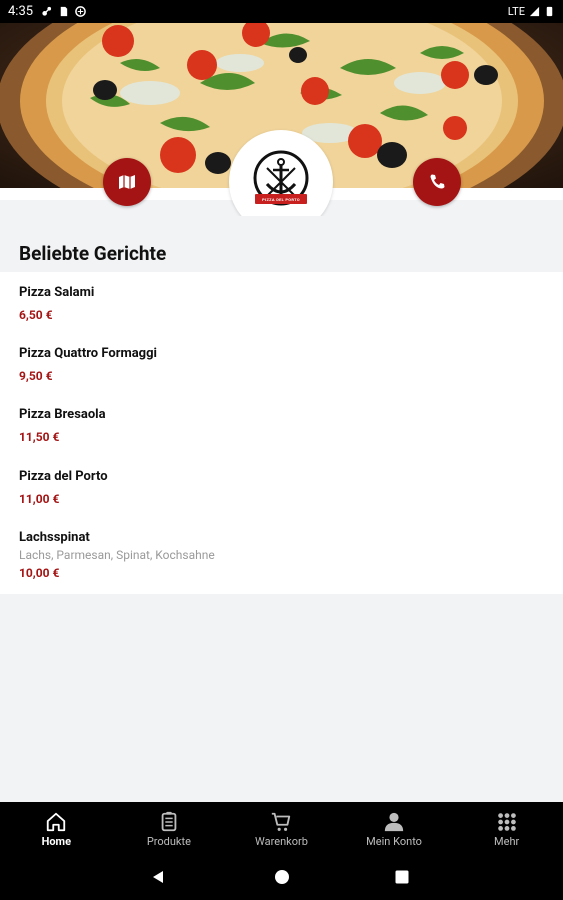 The width and height of the screenshot is (563, 900). I want to click on map-icon, so click(127, 182).